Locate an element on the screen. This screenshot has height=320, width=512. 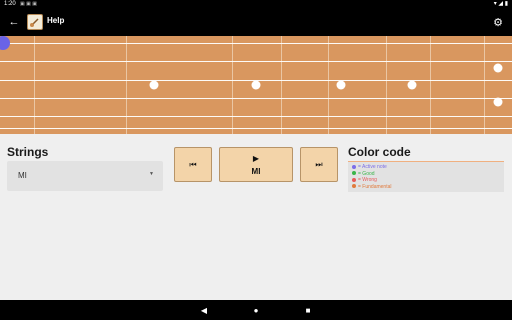
skip-previous-icon: ⏮ is located at coordinates (193, 164).